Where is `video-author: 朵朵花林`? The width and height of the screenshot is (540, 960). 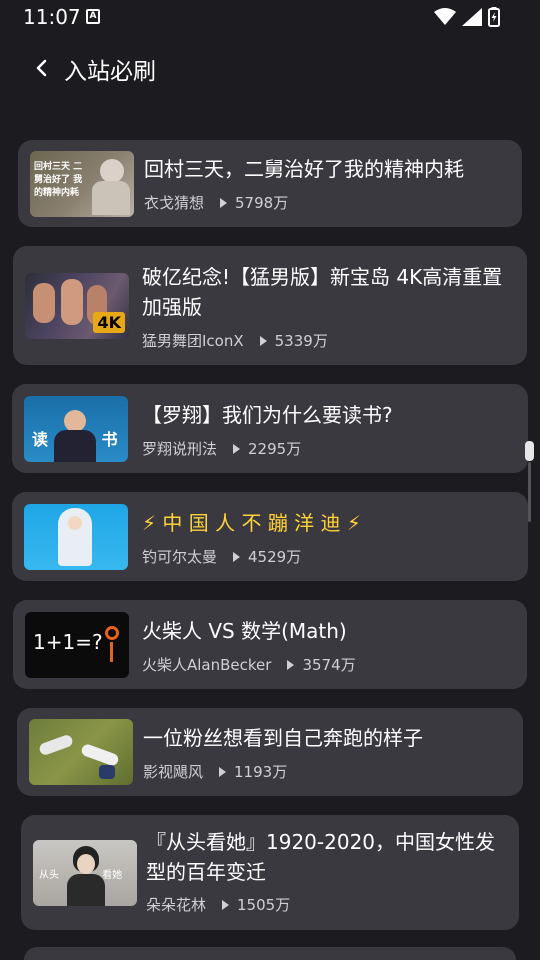
video-author: 朵朵花林 is located at coordinates (176, 905).